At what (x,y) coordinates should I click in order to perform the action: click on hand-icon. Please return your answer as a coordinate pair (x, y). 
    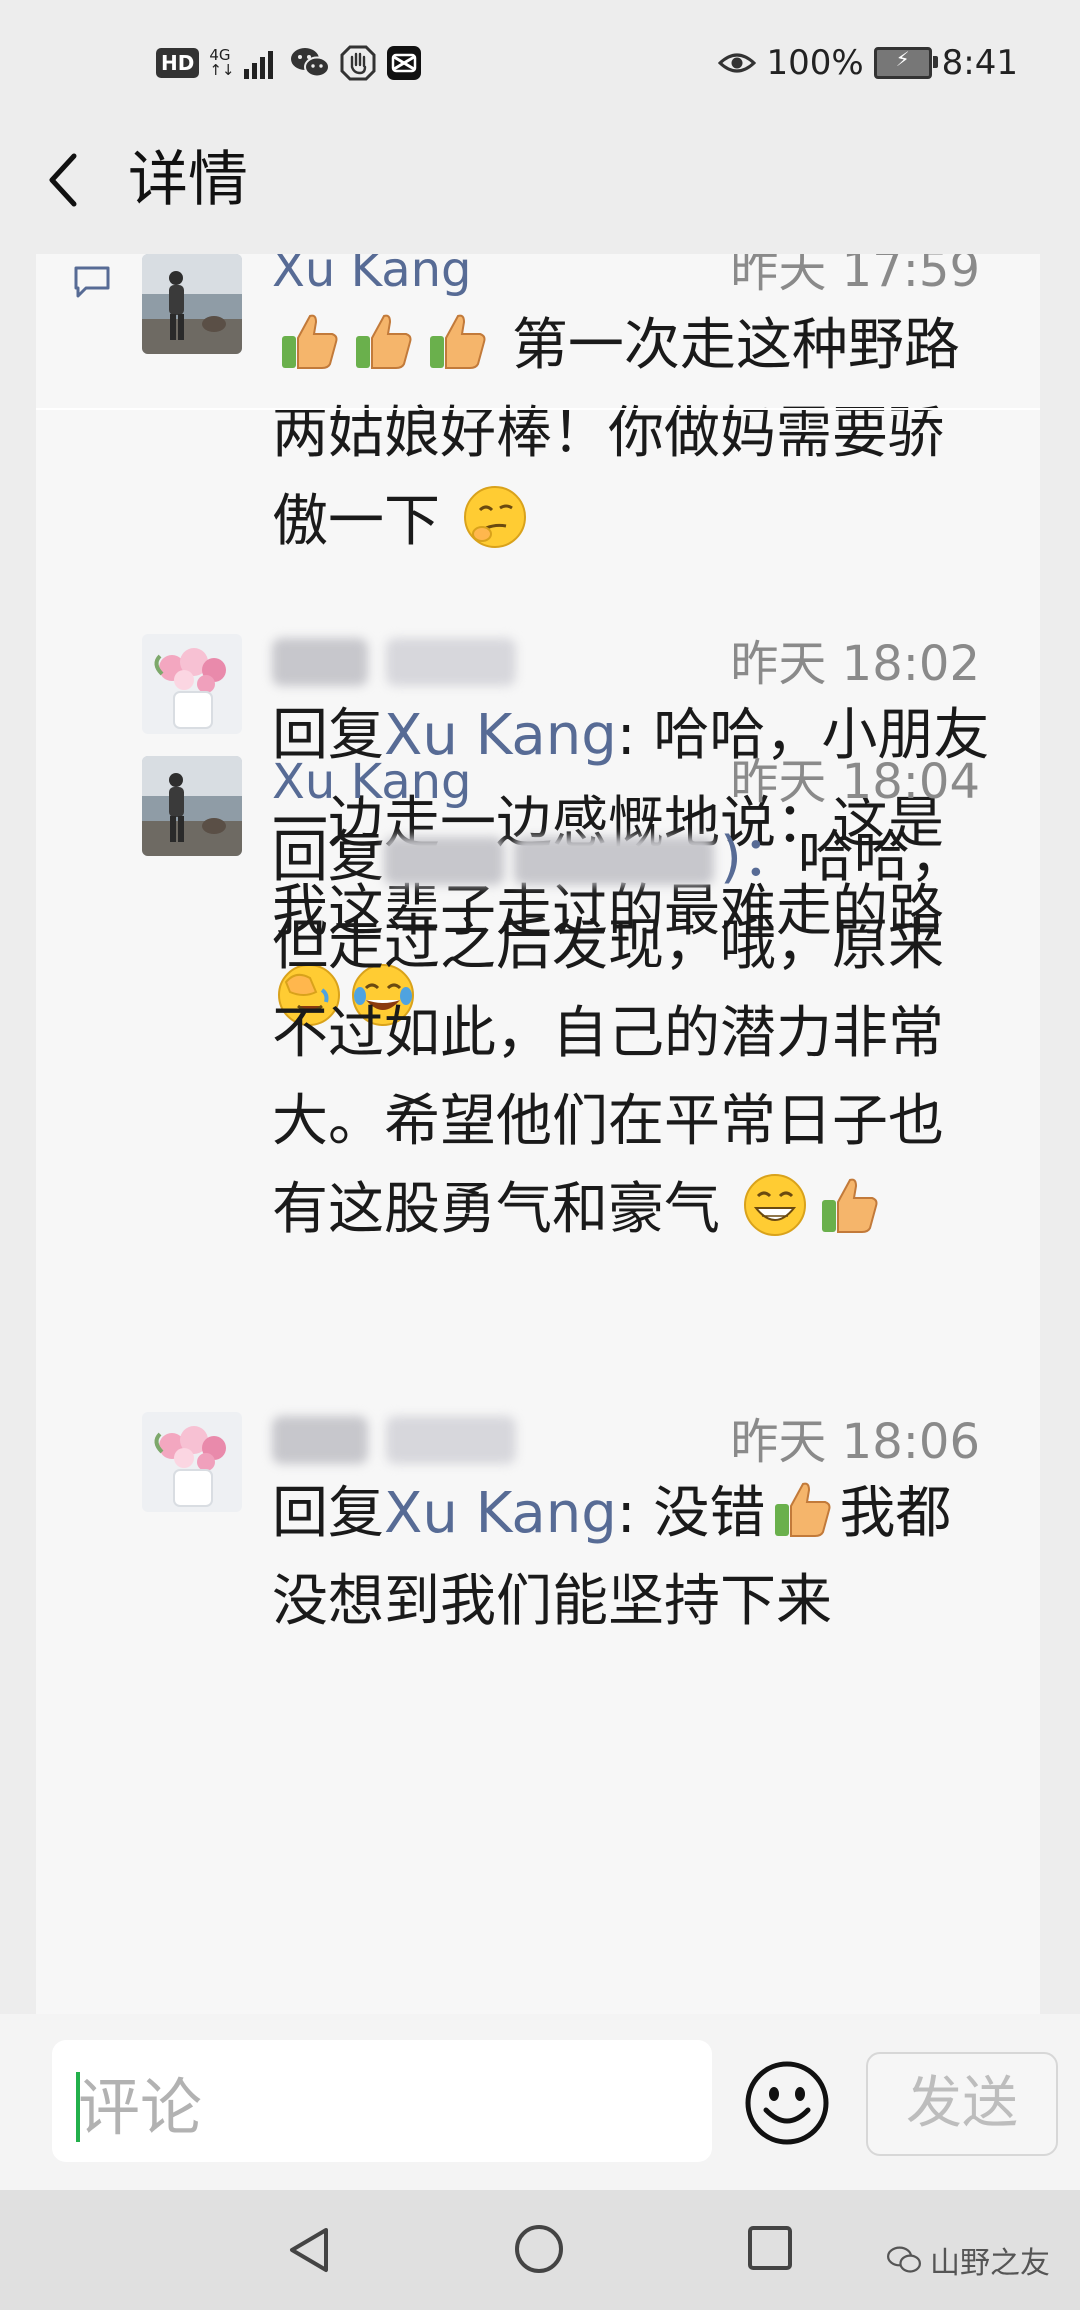
    Looking at the image, I should click on (358, 63).